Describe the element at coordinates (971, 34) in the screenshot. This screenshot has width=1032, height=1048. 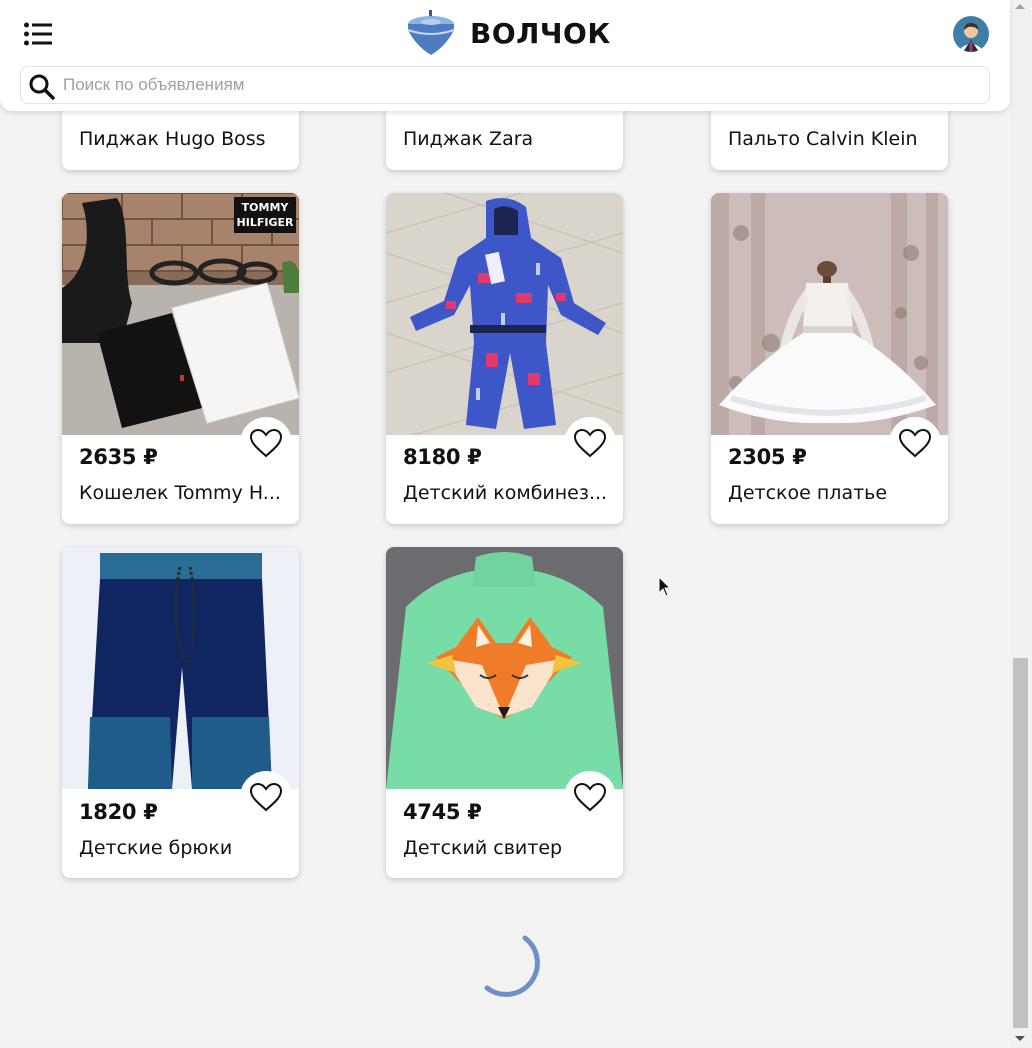
I see `user-avatar` at that location.